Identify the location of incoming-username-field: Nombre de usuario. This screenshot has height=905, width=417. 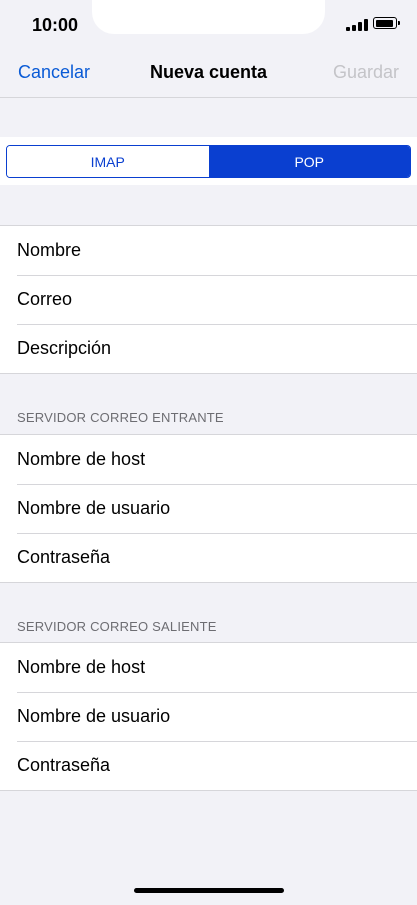
(208, 508).